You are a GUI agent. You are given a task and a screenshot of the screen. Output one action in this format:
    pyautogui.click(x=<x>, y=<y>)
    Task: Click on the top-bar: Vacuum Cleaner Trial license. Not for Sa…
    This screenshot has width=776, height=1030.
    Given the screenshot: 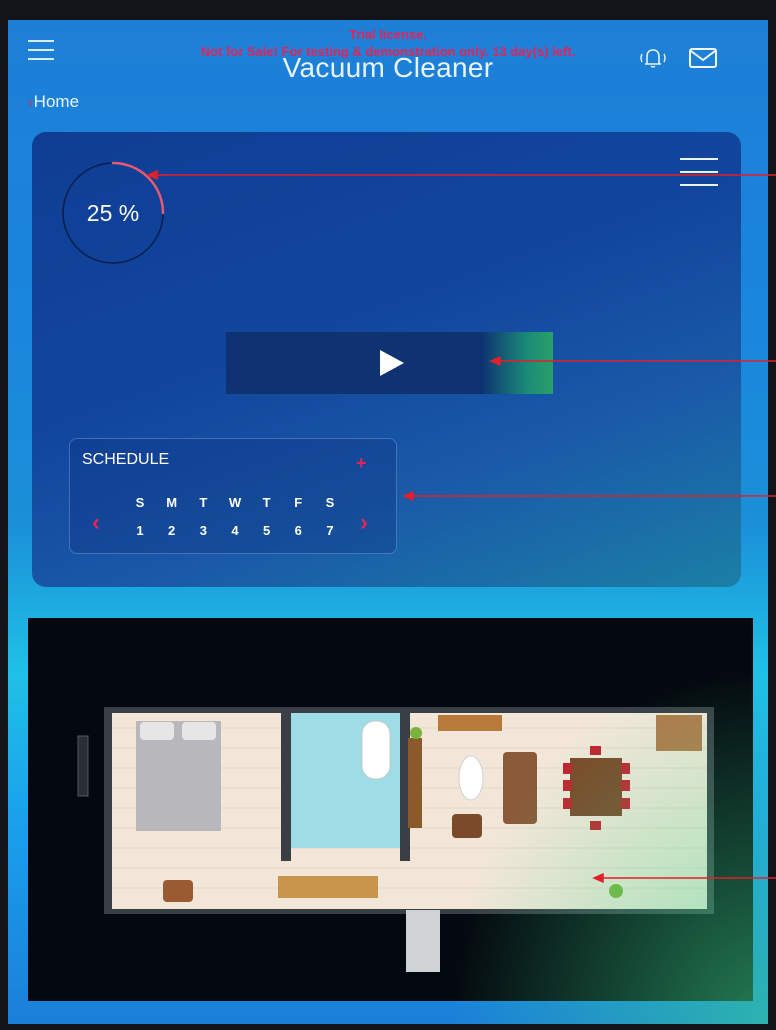 What is the action you would take?
    pyautogui.click(x=388, y=56)
    